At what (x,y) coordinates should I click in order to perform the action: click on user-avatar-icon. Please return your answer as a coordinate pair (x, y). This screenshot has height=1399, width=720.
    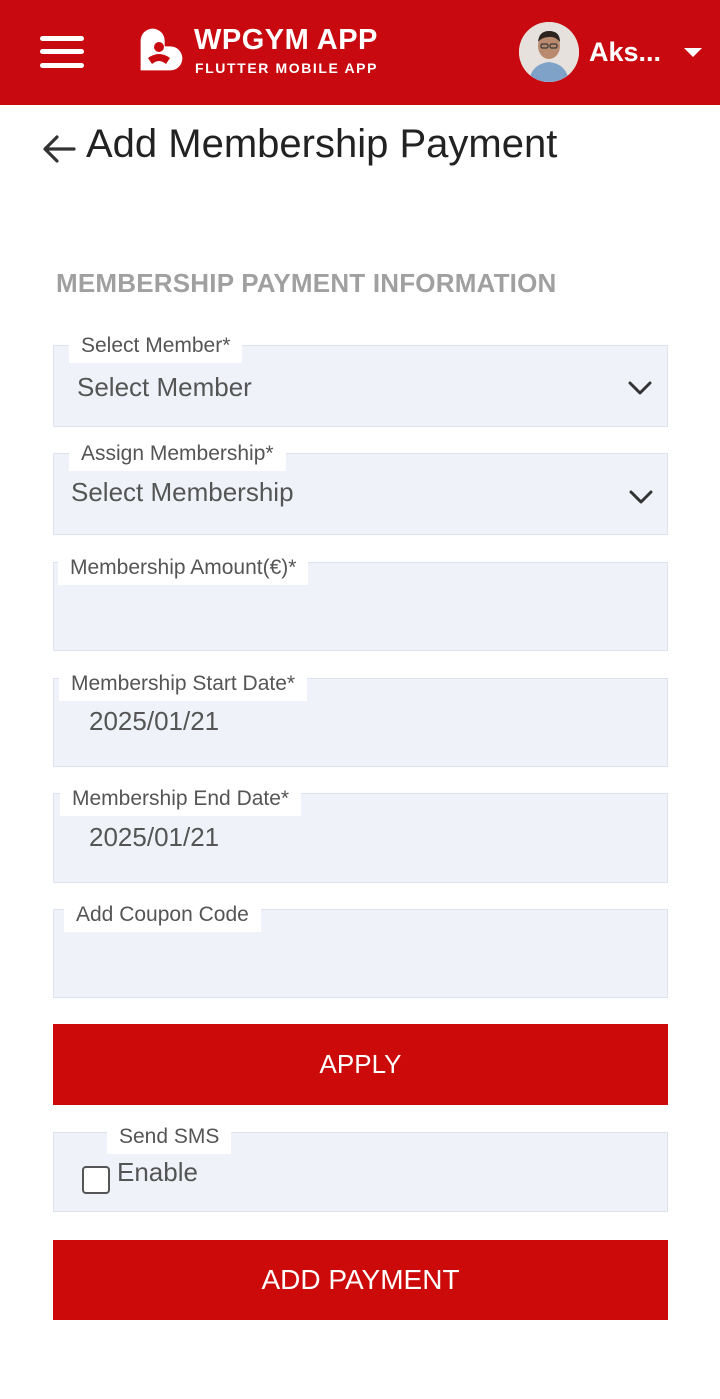
    Looking at the image, I should click on (549, 52).